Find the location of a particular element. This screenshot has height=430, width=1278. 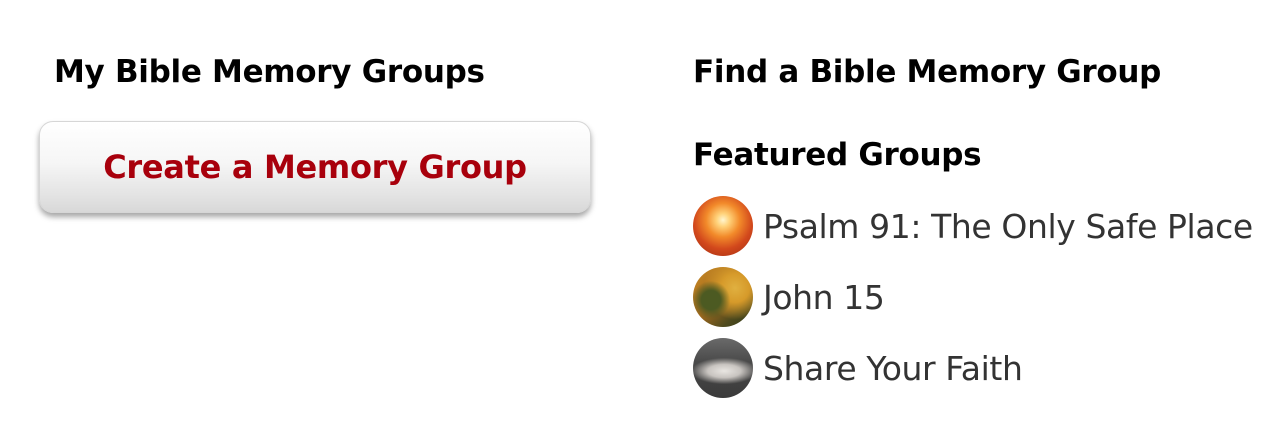

sunlight-thumbnail-icon is located at coordinates (723, 226).